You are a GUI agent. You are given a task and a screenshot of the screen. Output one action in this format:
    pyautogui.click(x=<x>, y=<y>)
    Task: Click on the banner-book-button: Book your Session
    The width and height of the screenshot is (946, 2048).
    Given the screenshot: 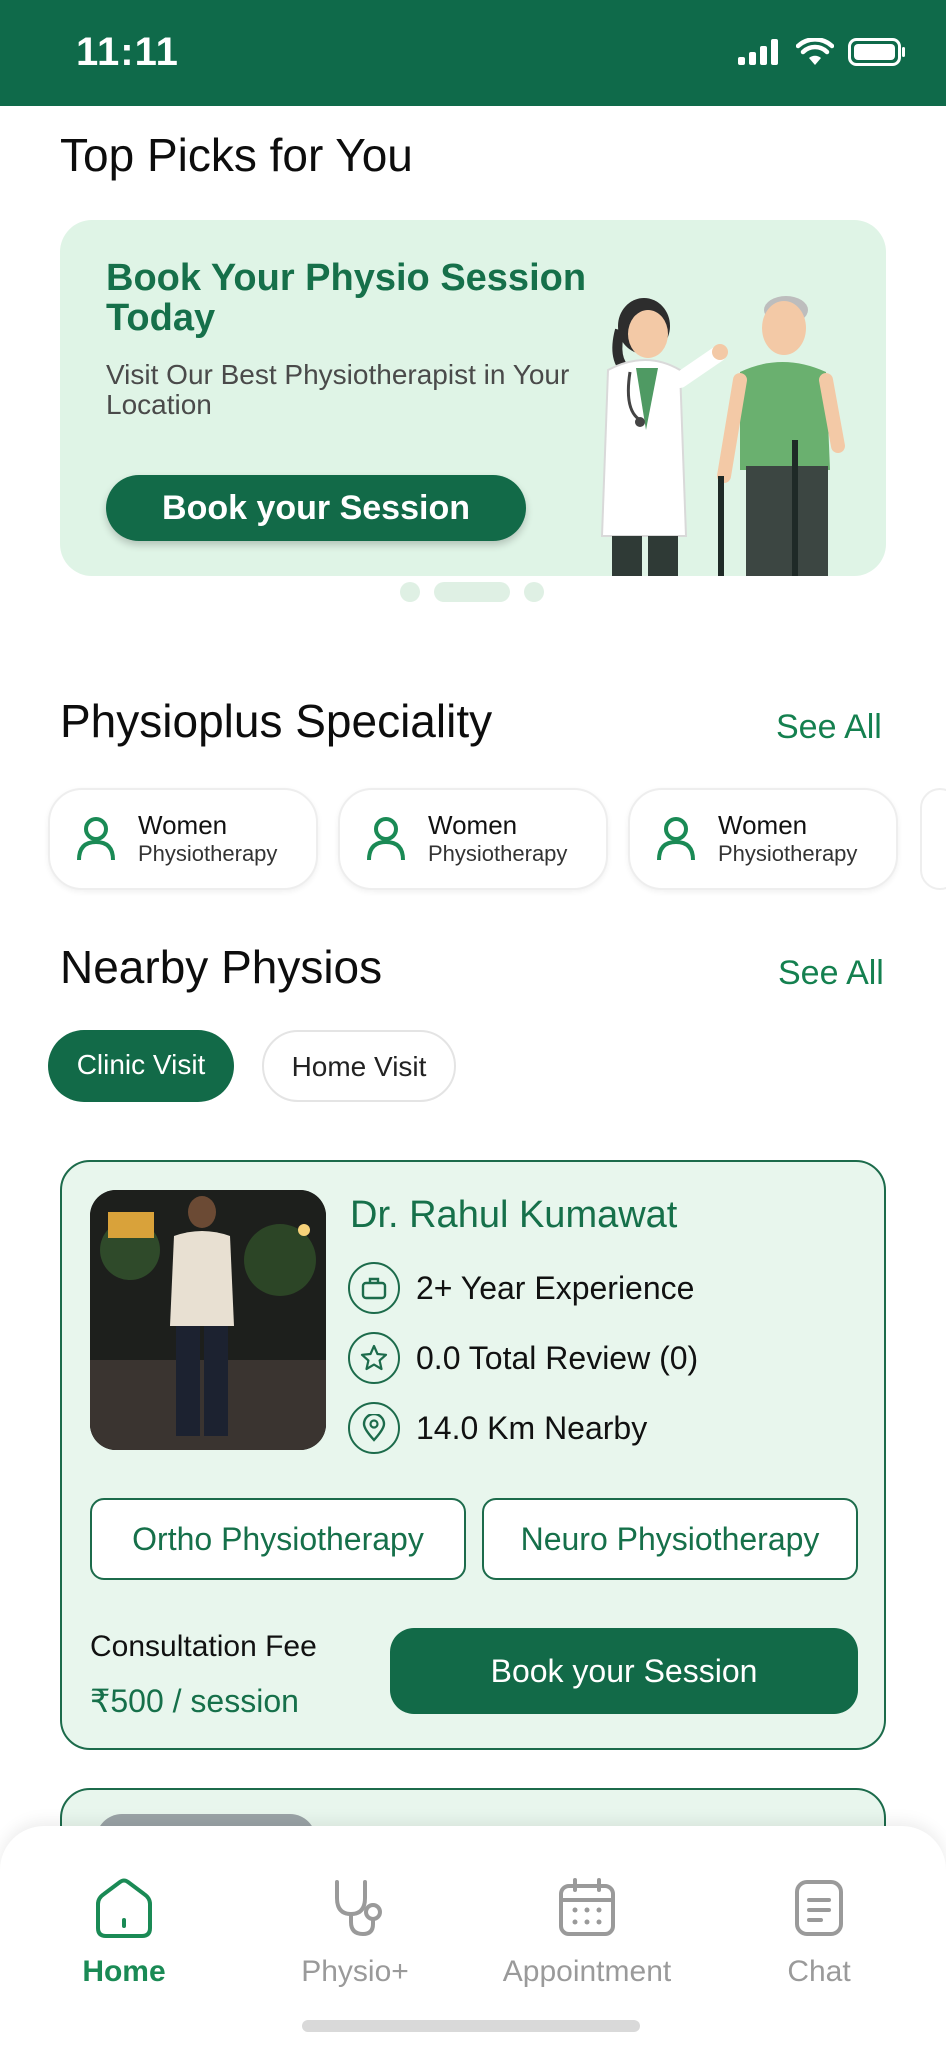 What is the action you would take?
    pyautogui.click(x=316, y=508)
    